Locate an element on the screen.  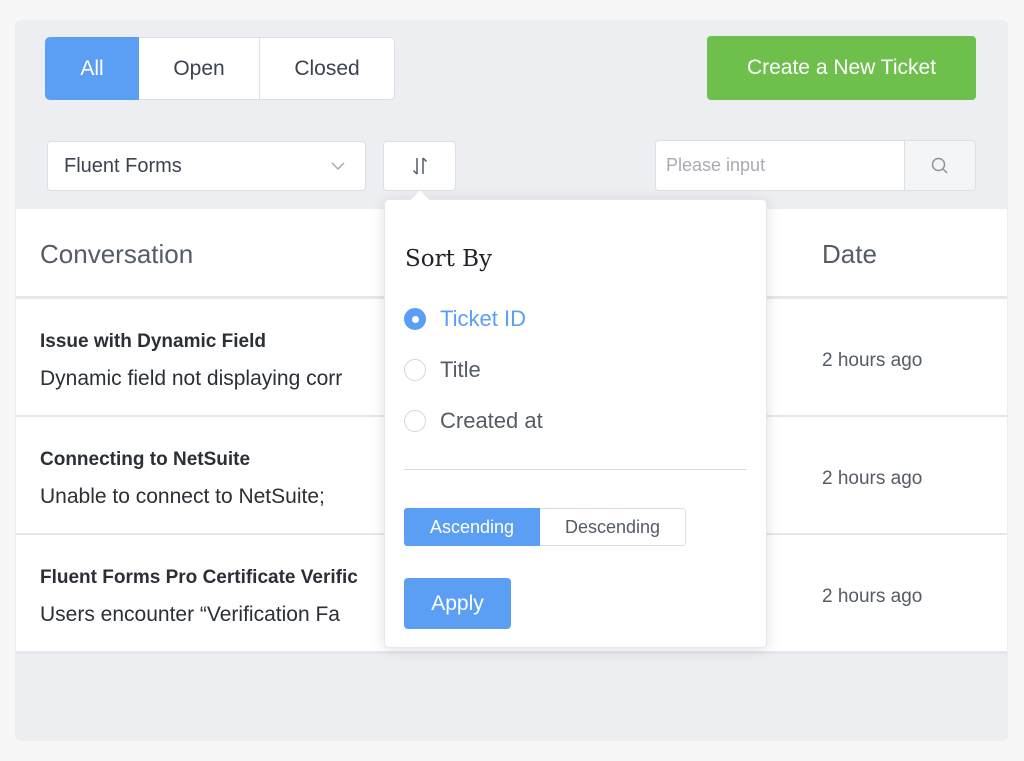
header-conversation: Conversation is located at coordinates (117, 254).